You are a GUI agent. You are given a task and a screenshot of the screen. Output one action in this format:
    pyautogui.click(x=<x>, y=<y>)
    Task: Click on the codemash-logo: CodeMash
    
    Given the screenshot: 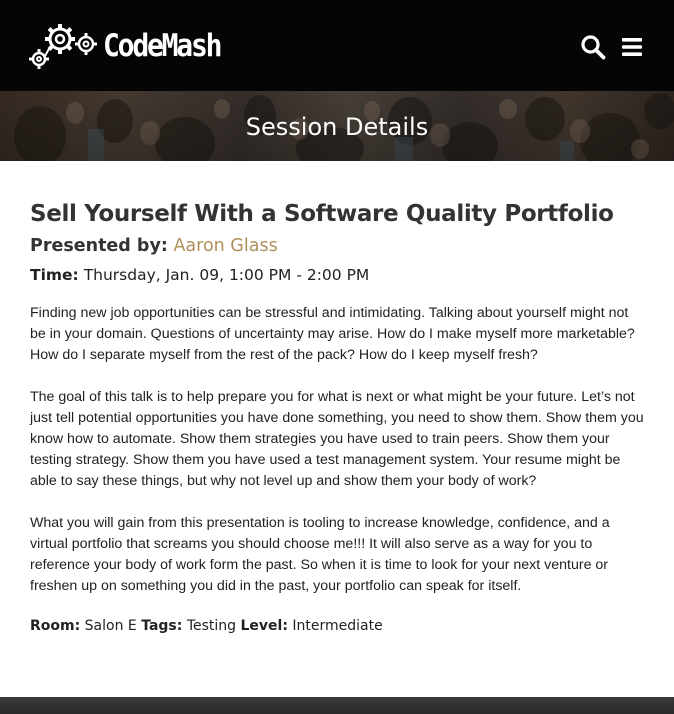 What is the action you would take?
    pyautogui.click(x=125, y=46)
    